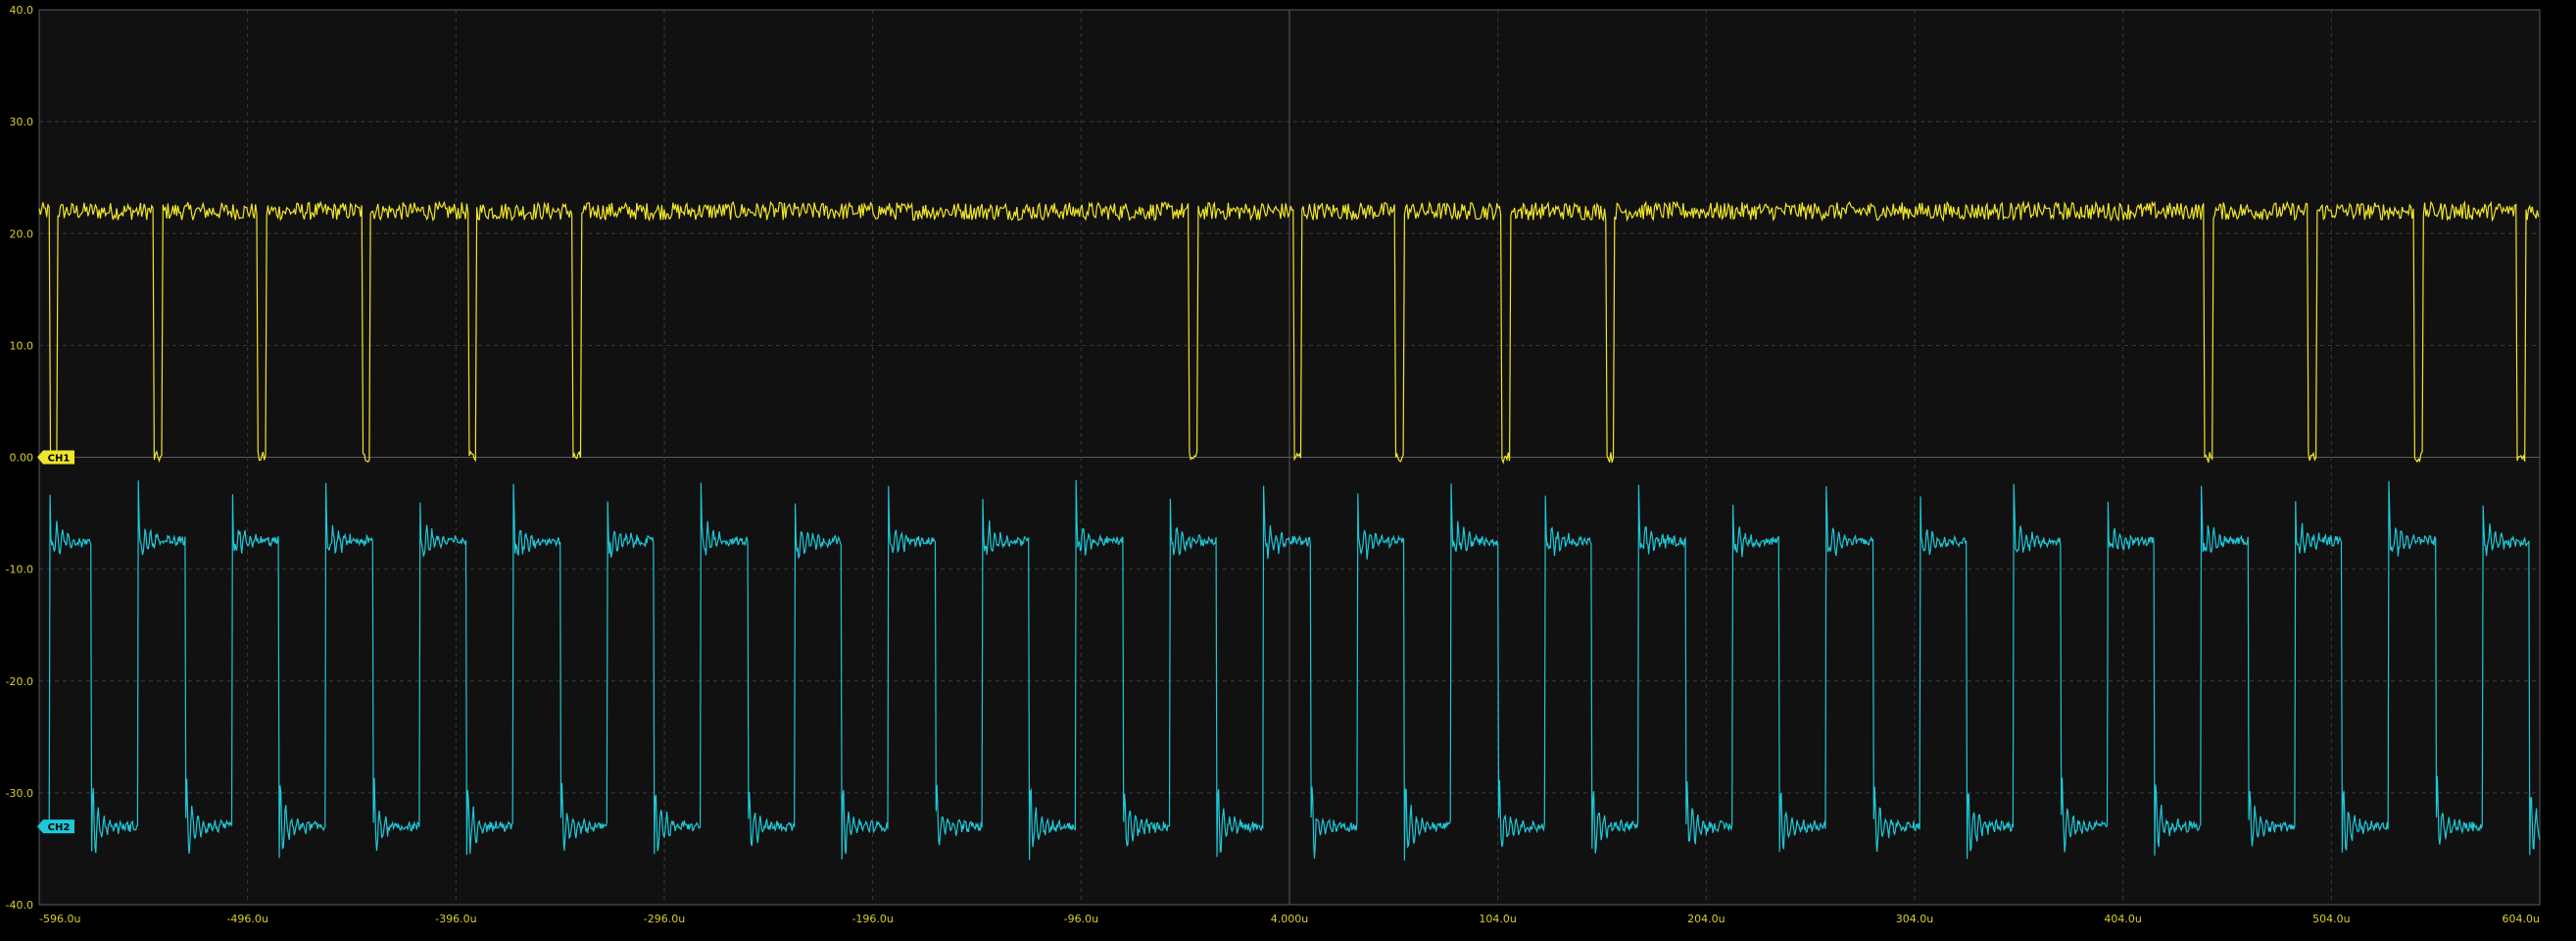  Describe the element at coordinates (19, 906) in the screenshot. I see `y-tick-label: -40.0` at that location.